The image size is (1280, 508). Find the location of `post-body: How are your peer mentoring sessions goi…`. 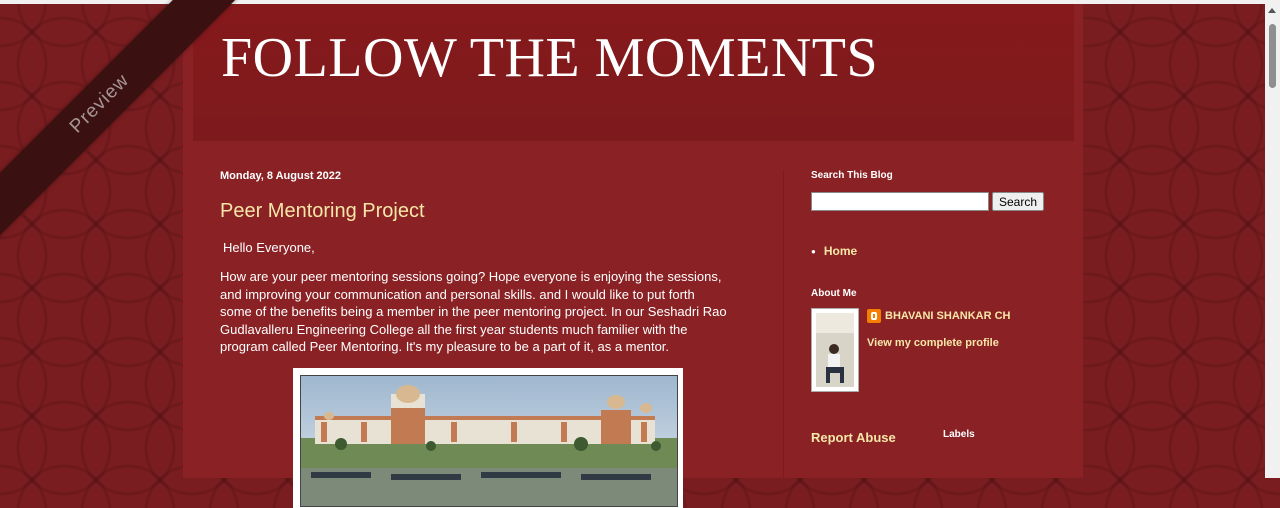

post-body: How are your peer mentoring sessions goi… is located at coordinates (473, 311).